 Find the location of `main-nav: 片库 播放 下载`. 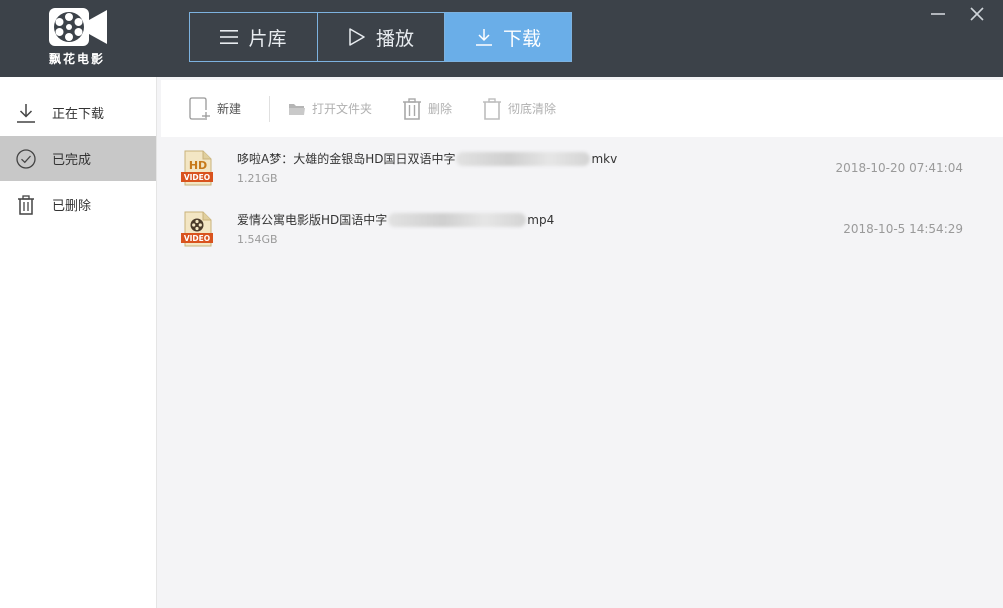

main-nav: 片库 播放 下载 is located at coordinates (380, 37).